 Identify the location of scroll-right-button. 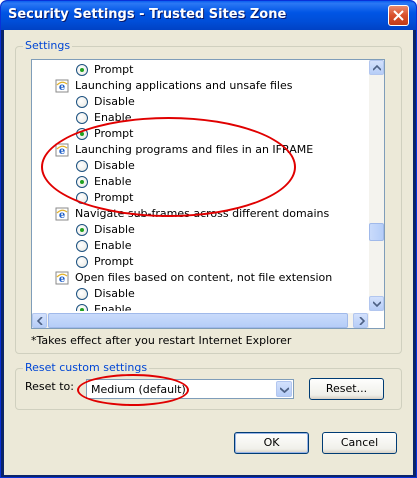
(360, 320).